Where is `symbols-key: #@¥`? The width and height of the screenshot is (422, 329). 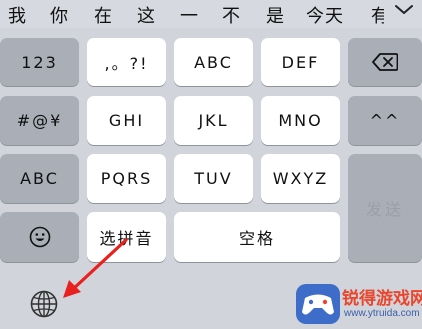
symbols-key: #@¥ is located at coordinates (39, 120).